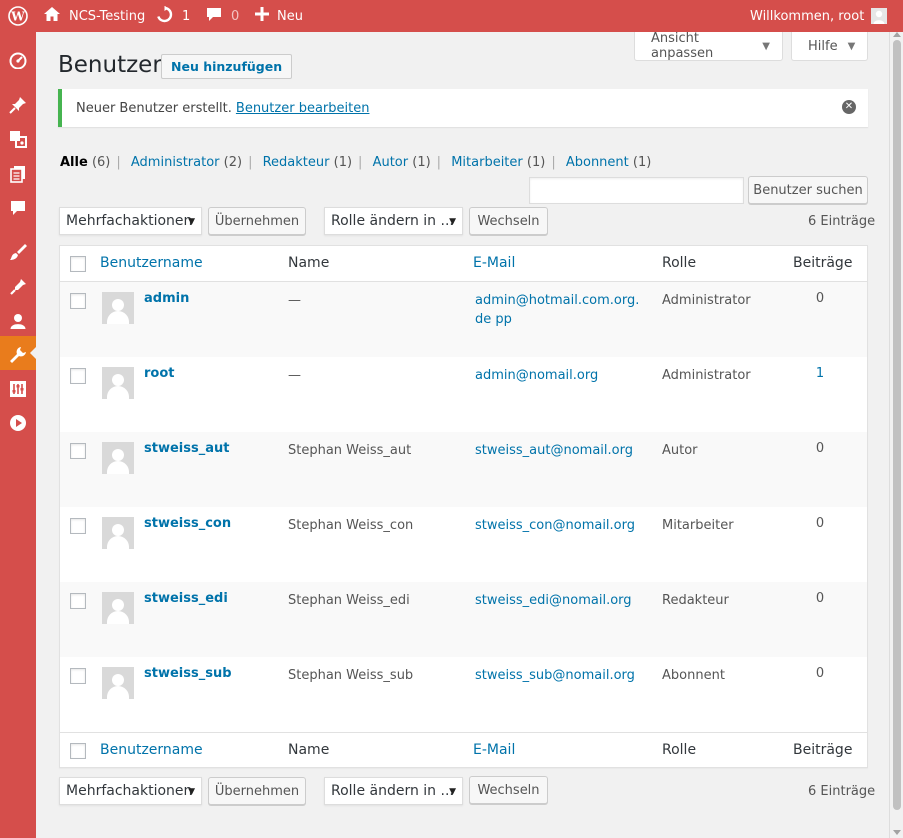 The width and height of the screenshot is (903, 838). Describe the element at coordinates (78, 751) in the screenshot. I see `select-all-checkbox-bottom` at that location.